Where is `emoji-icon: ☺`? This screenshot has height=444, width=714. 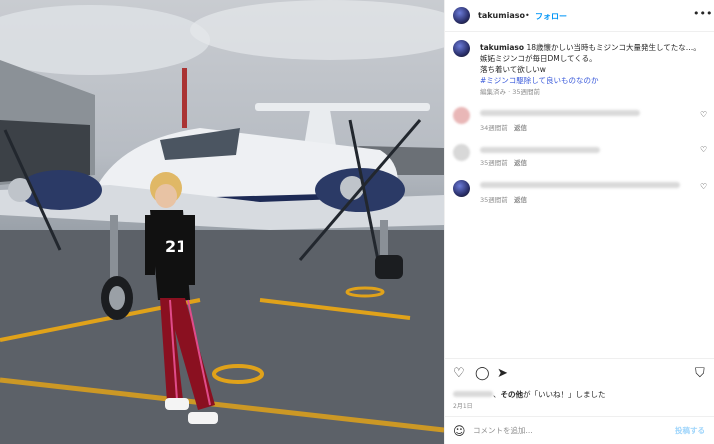 emoji-icon: ☺ is located at coordinates (459, 431).